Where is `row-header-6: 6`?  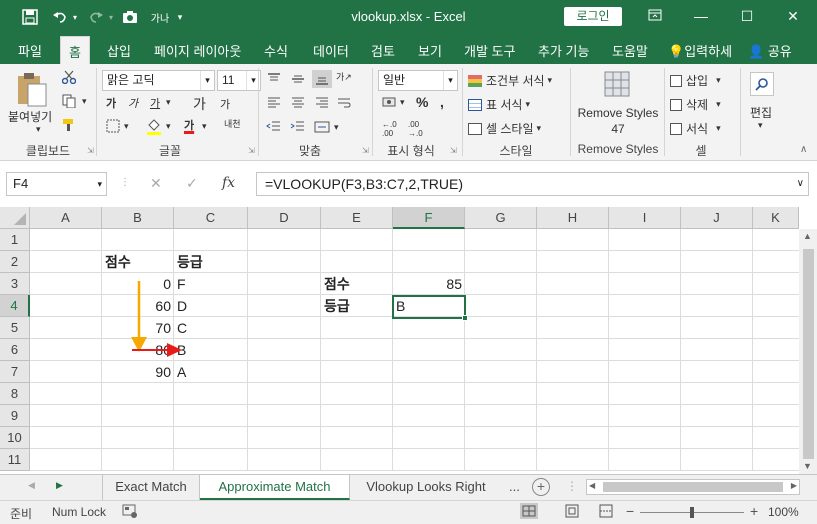 row-header-6: 6 is located at coordinates (15, 350).